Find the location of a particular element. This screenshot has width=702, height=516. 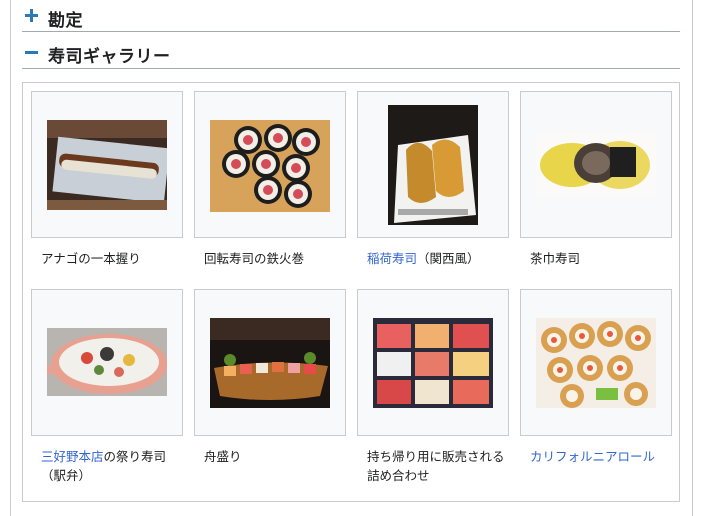

gallery-caption: 回転寿司の鉄火巻 is located at coordinates (254, 258).